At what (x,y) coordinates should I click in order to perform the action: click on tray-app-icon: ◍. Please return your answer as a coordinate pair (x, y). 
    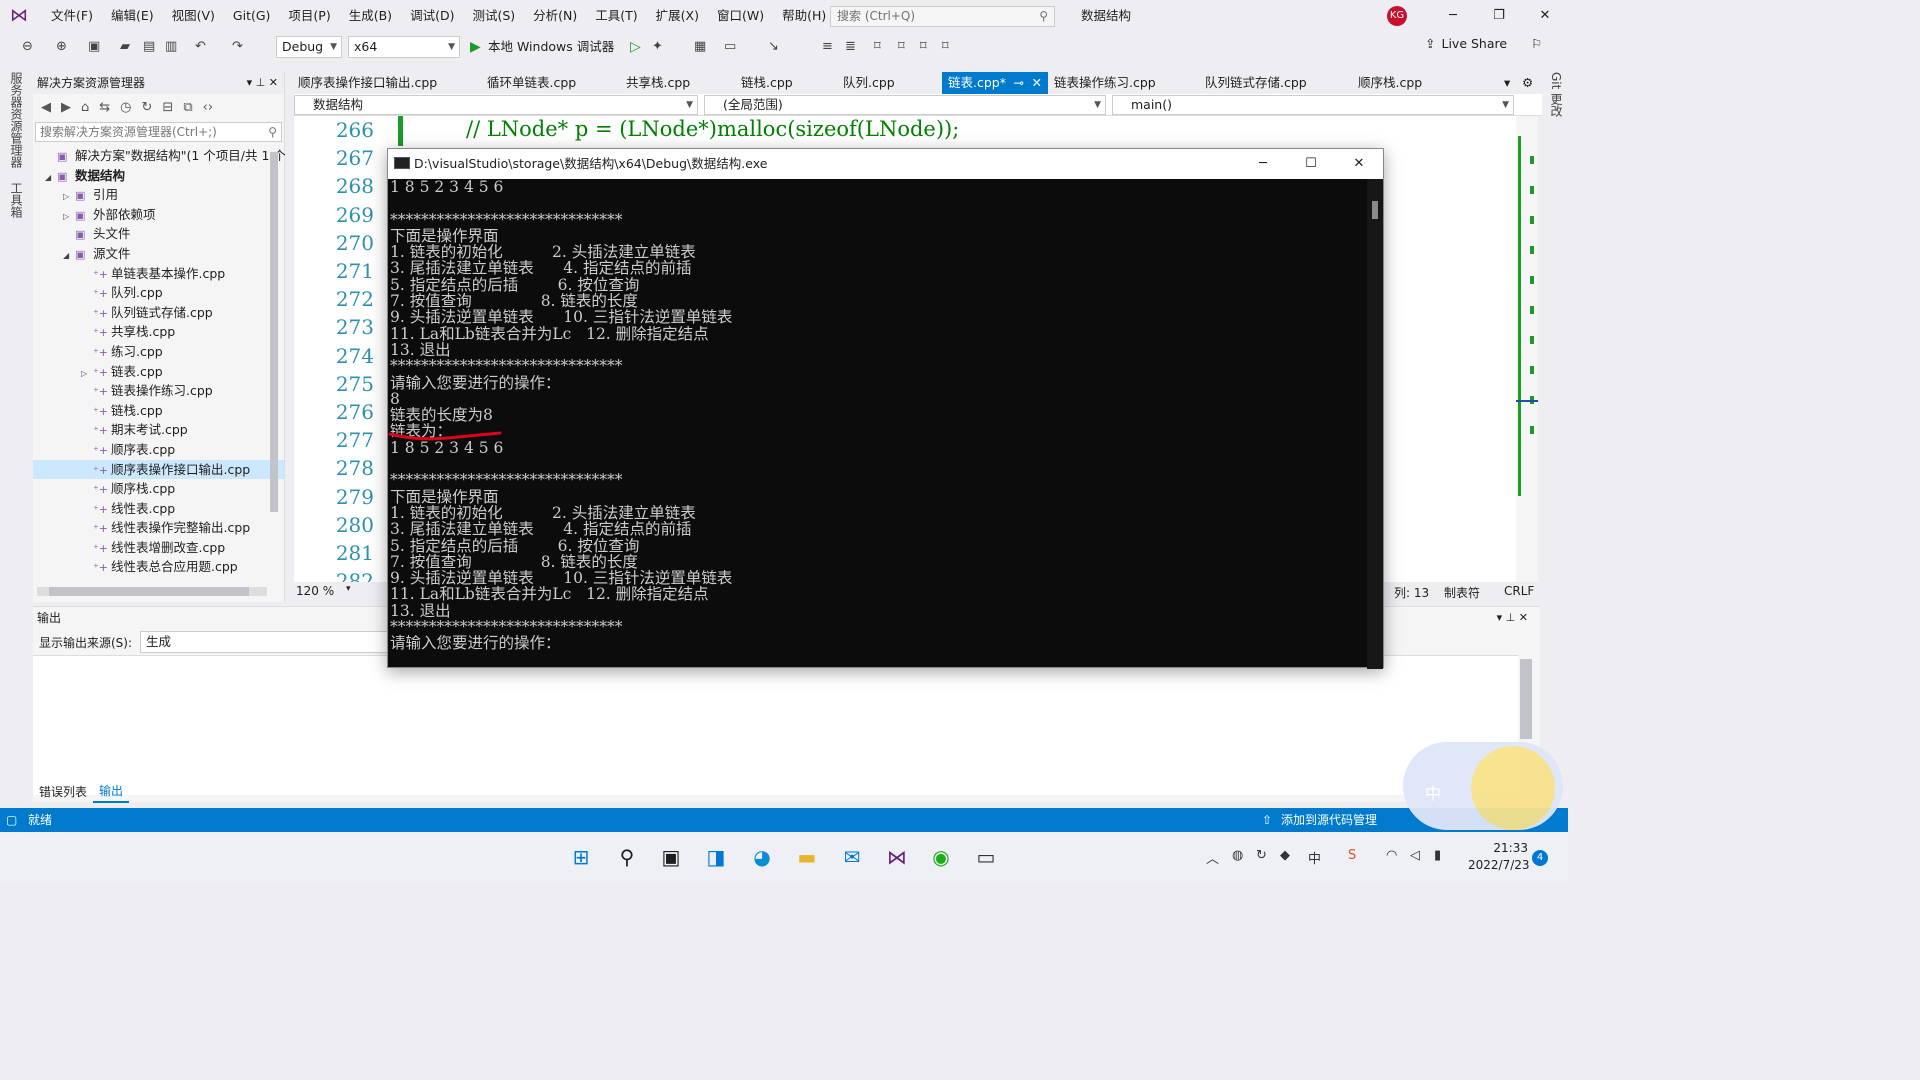
    Looking at the image, I should click on (1237, 855).